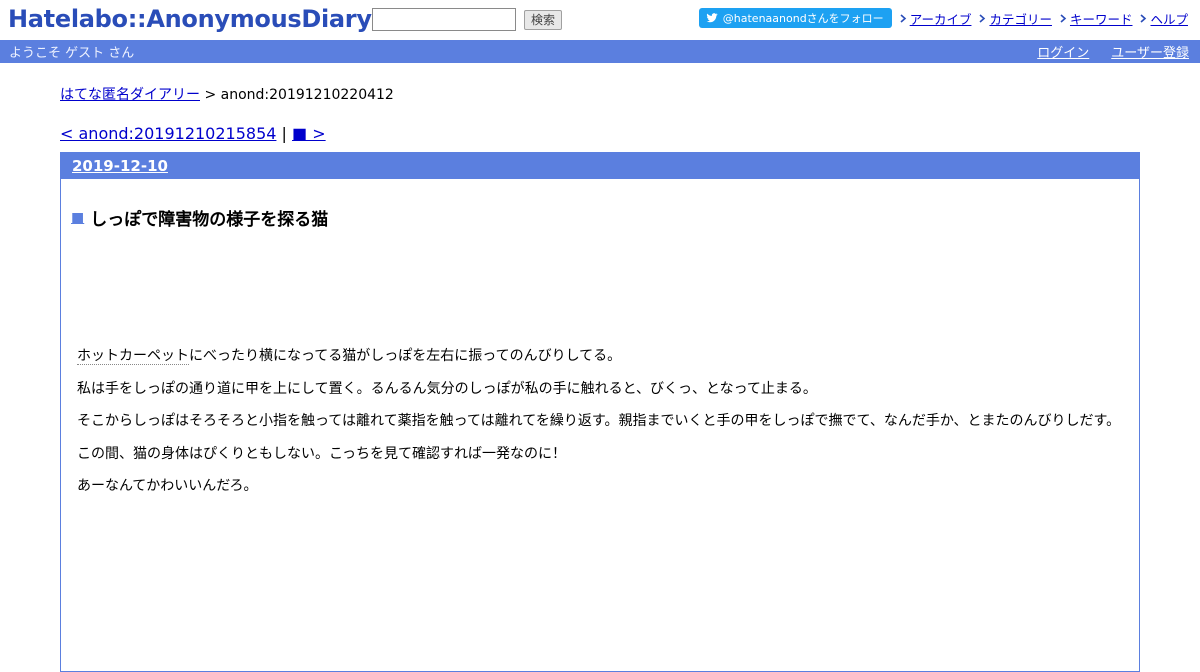  What do you see at coordinates (543, 19) in the screenshot?
I see `search-button: 検索` at bounding box center [543, 19].